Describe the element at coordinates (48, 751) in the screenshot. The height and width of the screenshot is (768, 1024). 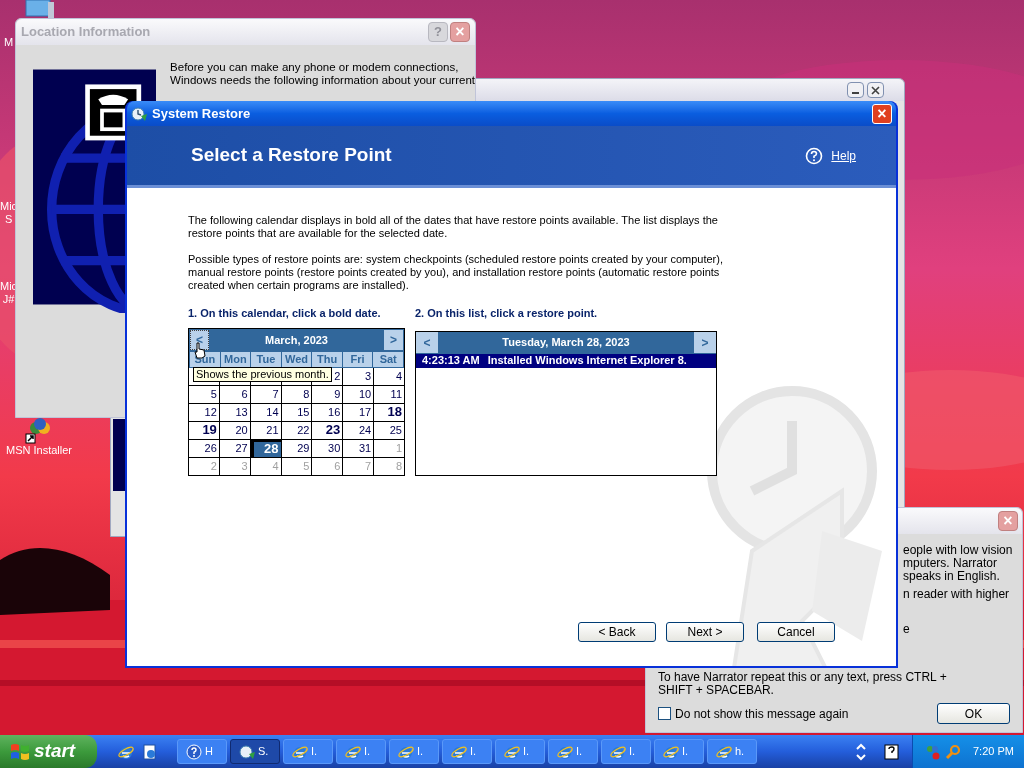
I see `start-button: start` at that location.